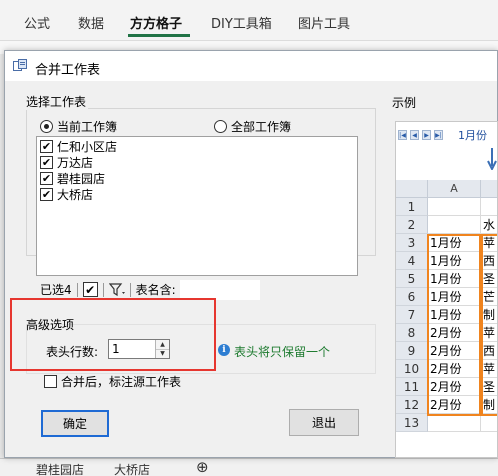  Describe the element at coordinates (37, 22) in the screenshot. I see `tab-formulas: 公式` at that location.